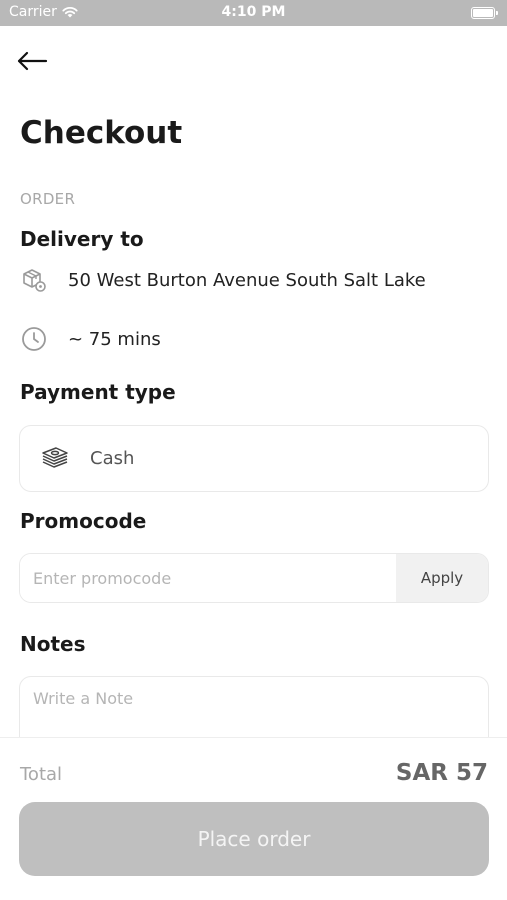 This screenshot has height=900, width=507. What do you see at coordinates (53, 644) in the screenshot?
I see `notes-heading: Notes` at bounding box center [53, 644].